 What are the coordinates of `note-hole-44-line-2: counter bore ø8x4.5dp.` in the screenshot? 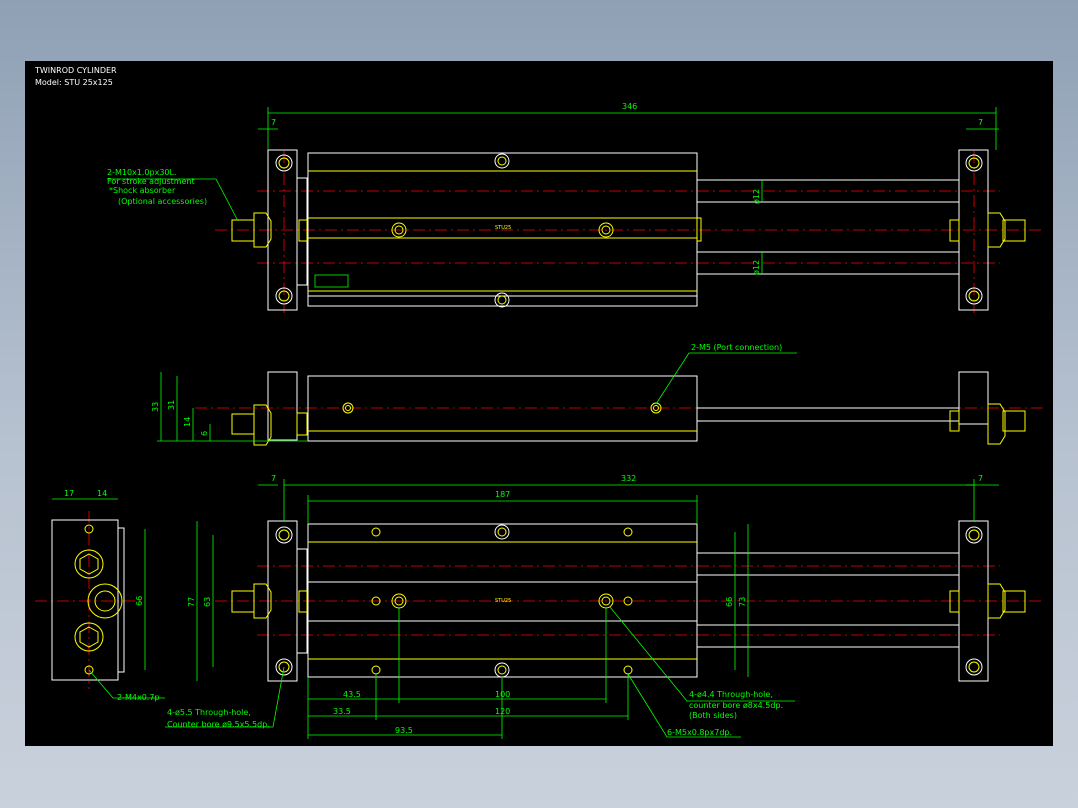 It's located at (736, 705).